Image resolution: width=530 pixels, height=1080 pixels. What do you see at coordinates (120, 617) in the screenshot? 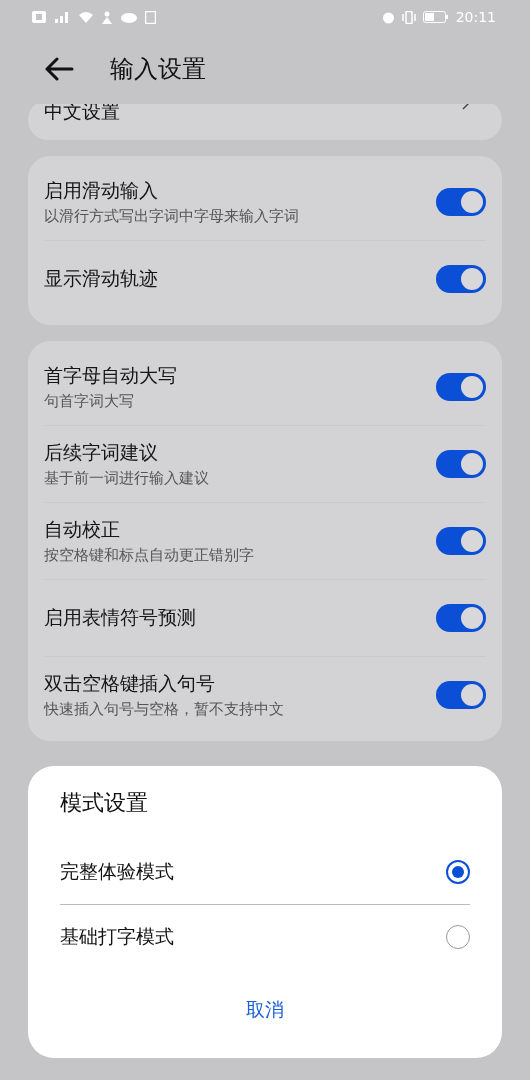
I see `setting-title: 启用表情符号预测` at bounding box center [120, 617].